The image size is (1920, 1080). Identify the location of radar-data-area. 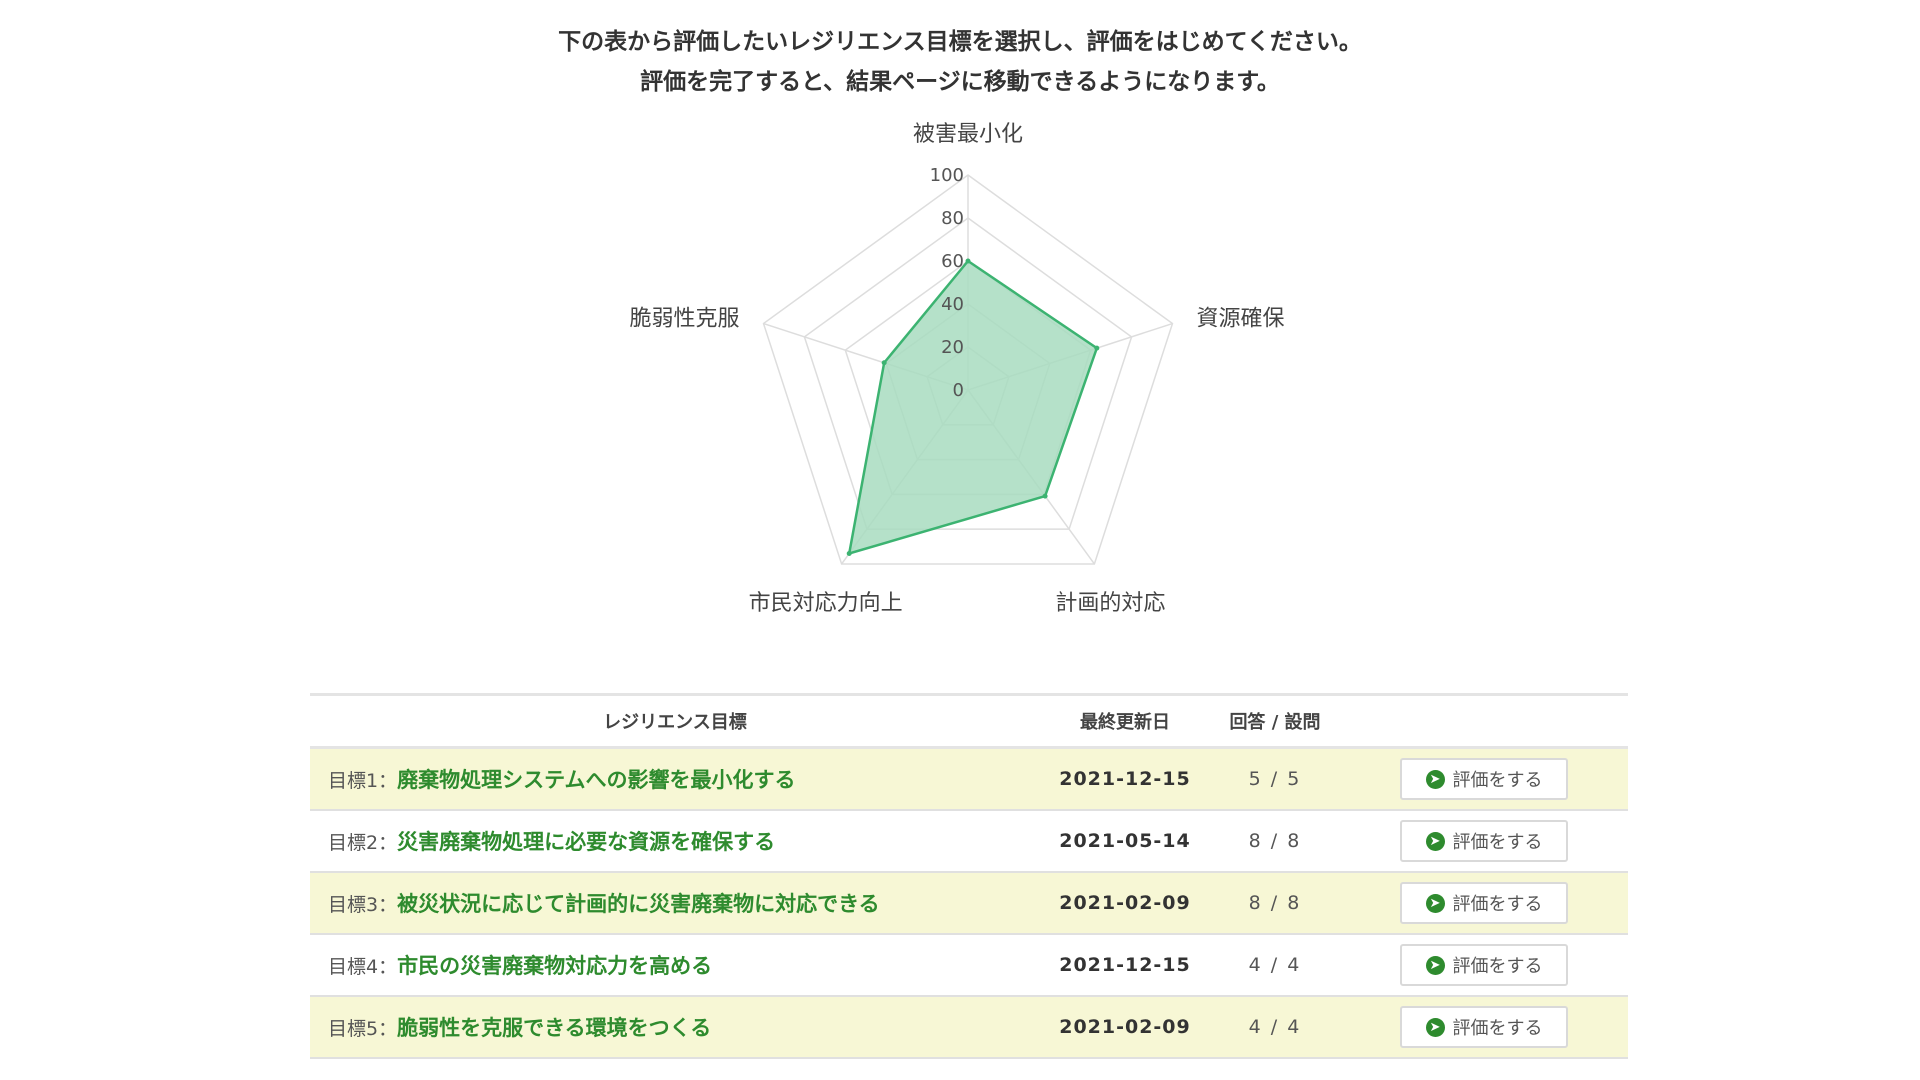
(973, 407).